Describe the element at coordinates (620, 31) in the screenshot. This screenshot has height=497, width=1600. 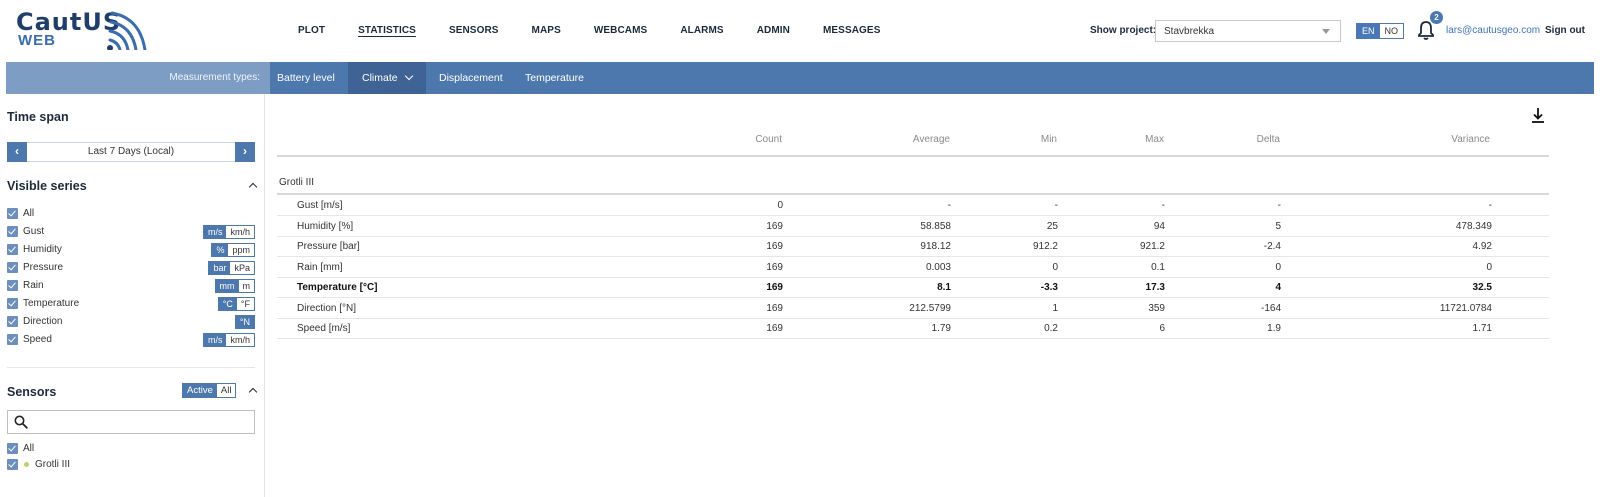
I see `nav-webcams: WEBCAMS` at that location.